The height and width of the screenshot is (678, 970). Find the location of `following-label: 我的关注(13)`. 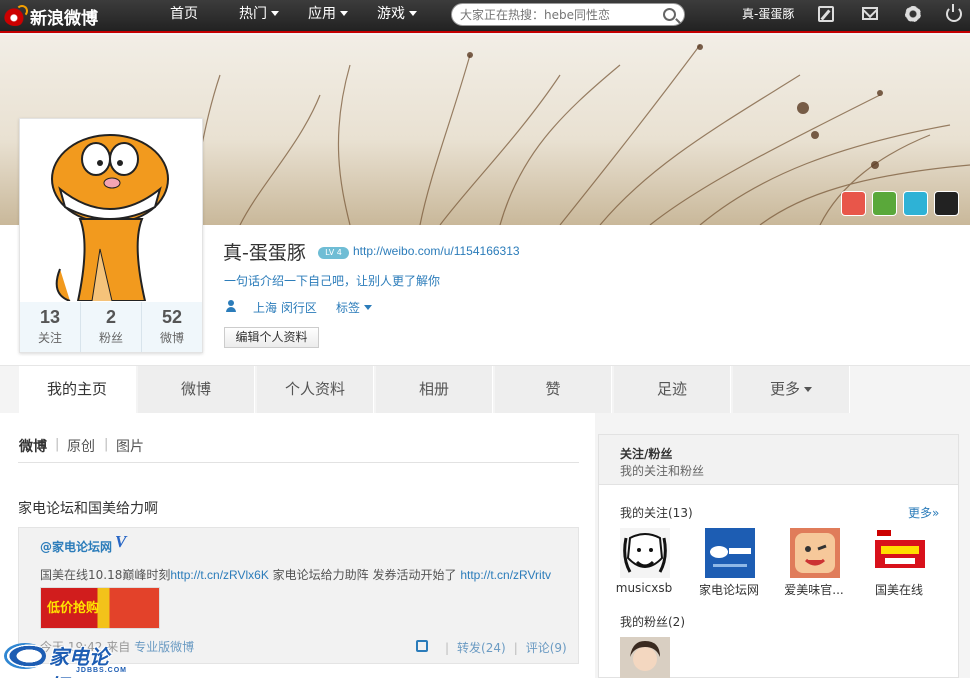

following-label: 我的关注(13) is located at coordinates (656, 512).